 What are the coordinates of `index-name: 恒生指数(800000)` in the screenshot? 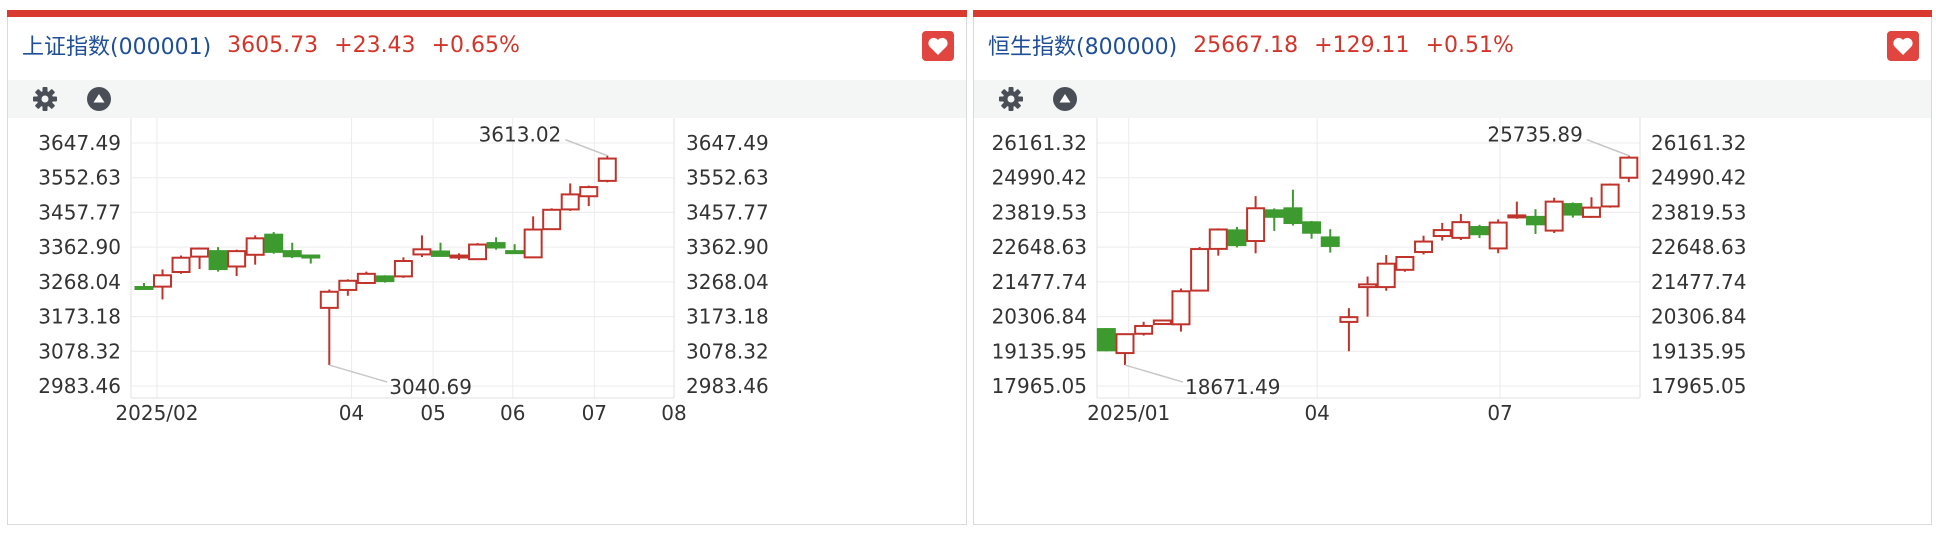 It's located at (1082, 45).